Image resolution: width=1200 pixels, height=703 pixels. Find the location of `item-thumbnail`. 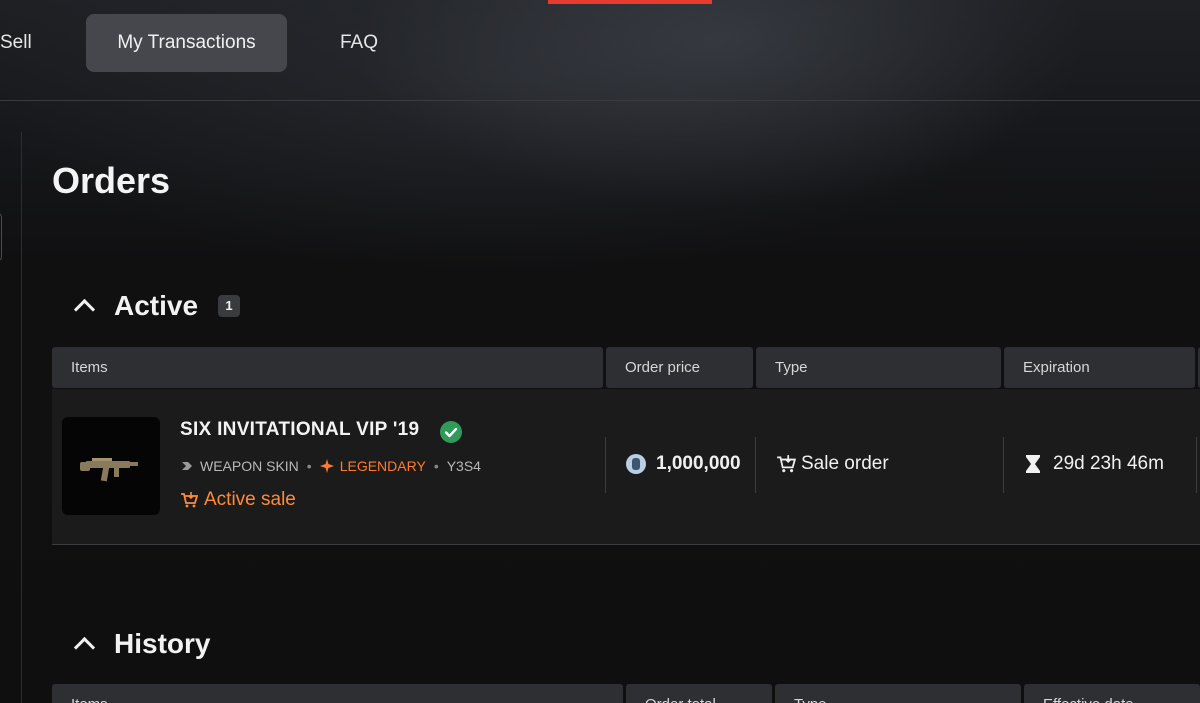

item-thumbnail is located at coordinates (111, 466).